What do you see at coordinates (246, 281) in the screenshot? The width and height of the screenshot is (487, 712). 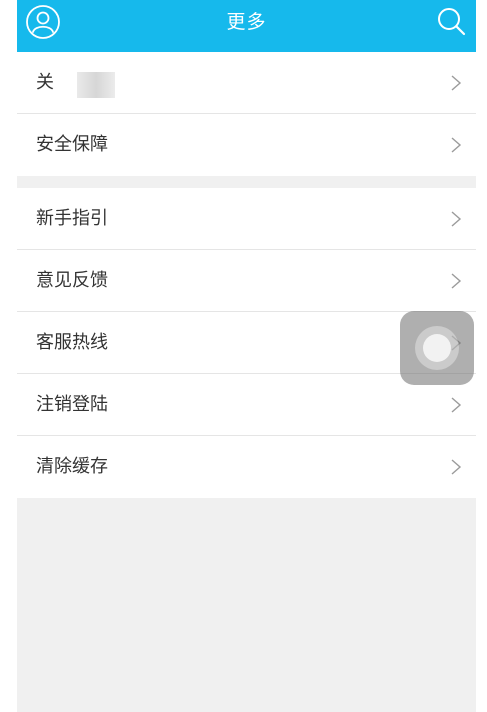 I see `menu-item-feedback: 意见反馈` at bounding box center [246, 281].